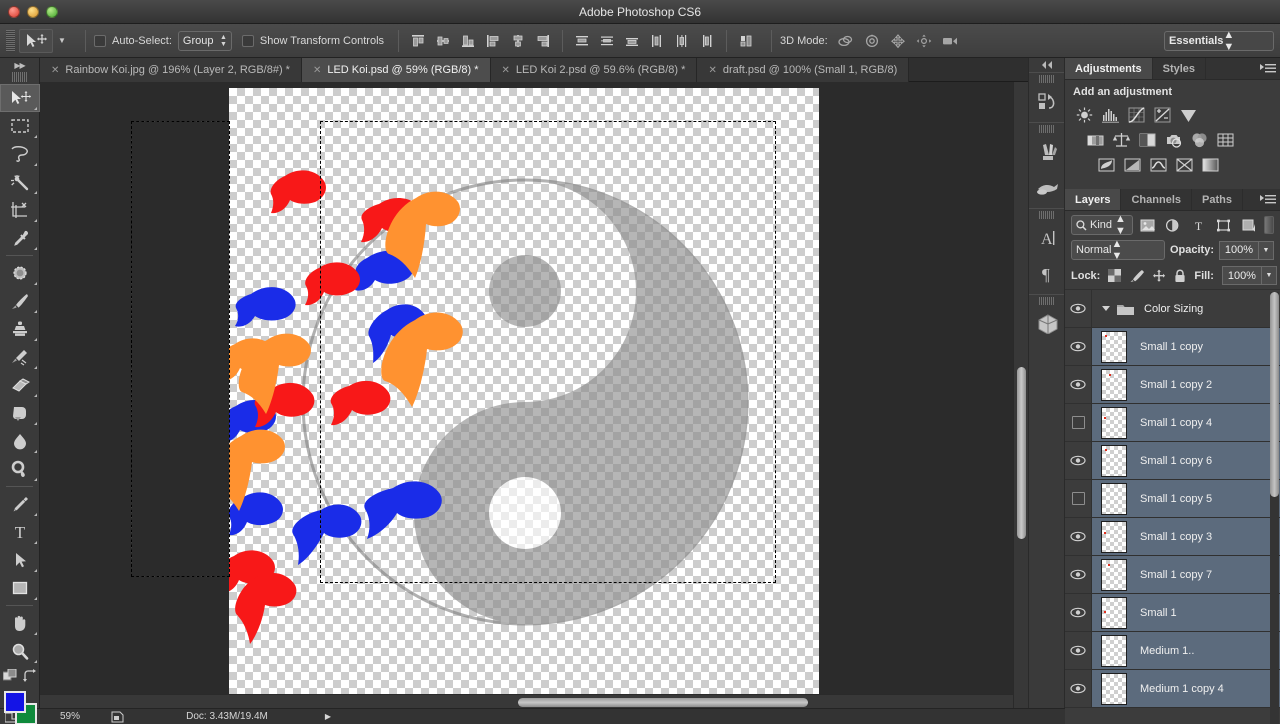  Describe the element at coordinates (1225, 139) in the screenshot. I see `color-lookup-icon` at that location.